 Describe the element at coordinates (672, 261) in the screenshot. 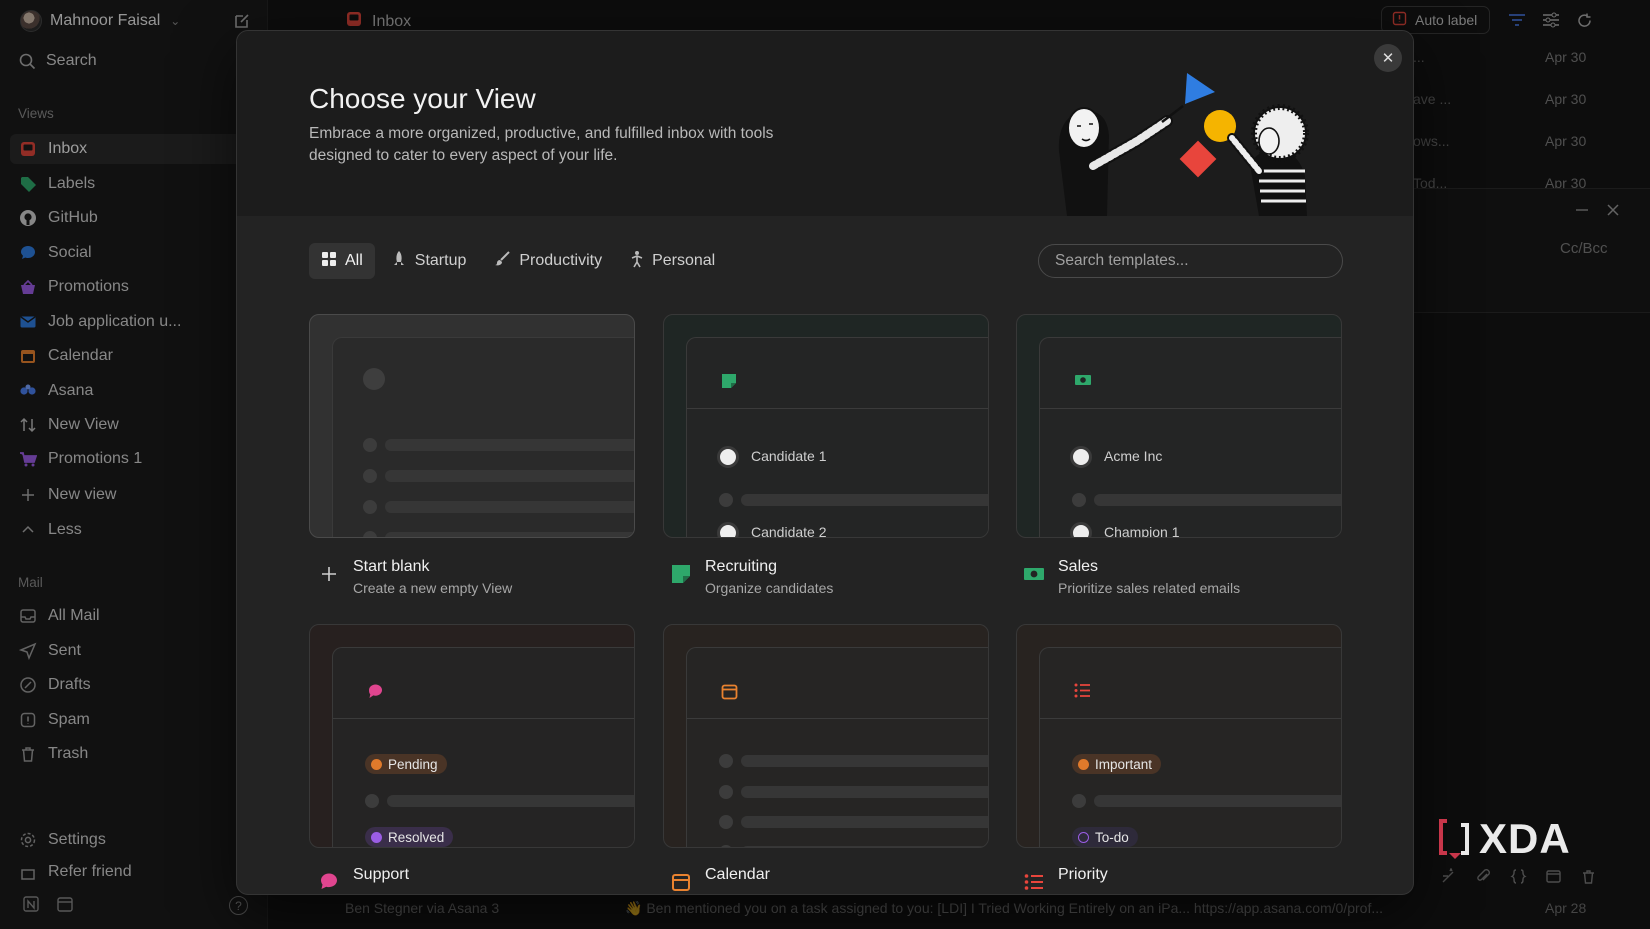

I see `tab-personal: Personal` at that location.